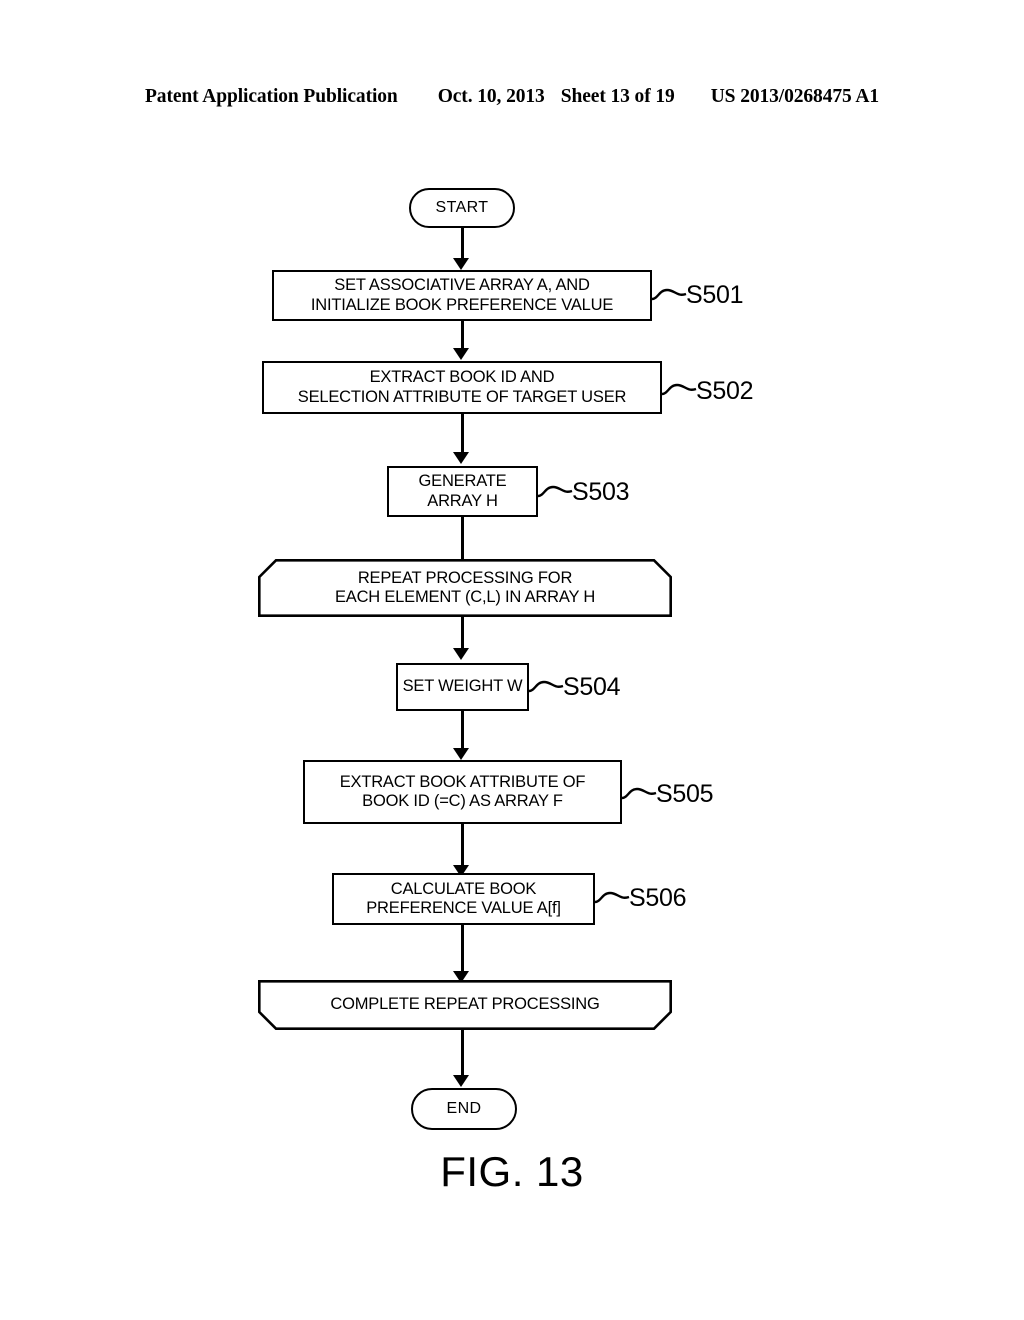 The width and height of the screenshot is (1024, 1320). I want to click on node-s504: SET WEIGHT W, so click(462, 687).